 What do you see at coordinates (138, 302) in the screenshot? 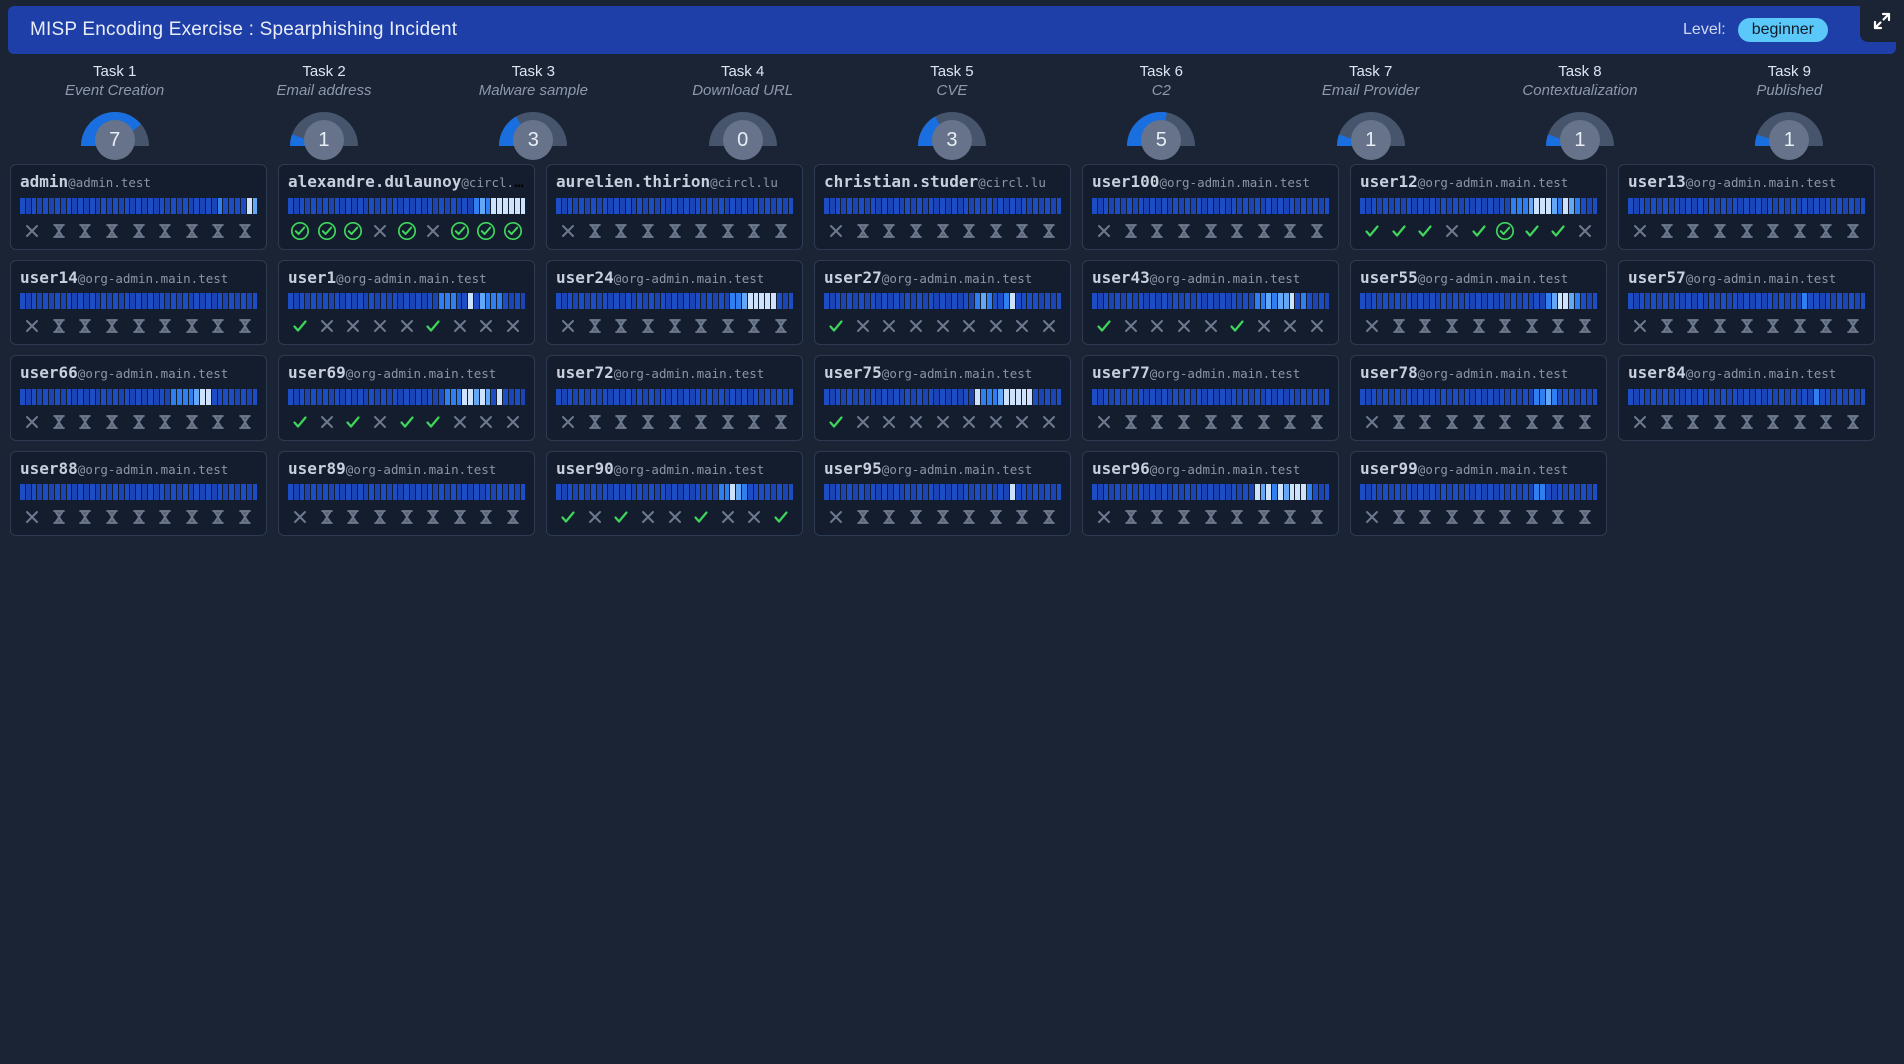
I see `user-card: user14@org-admin.main.test` at bounding box center [138, 302].